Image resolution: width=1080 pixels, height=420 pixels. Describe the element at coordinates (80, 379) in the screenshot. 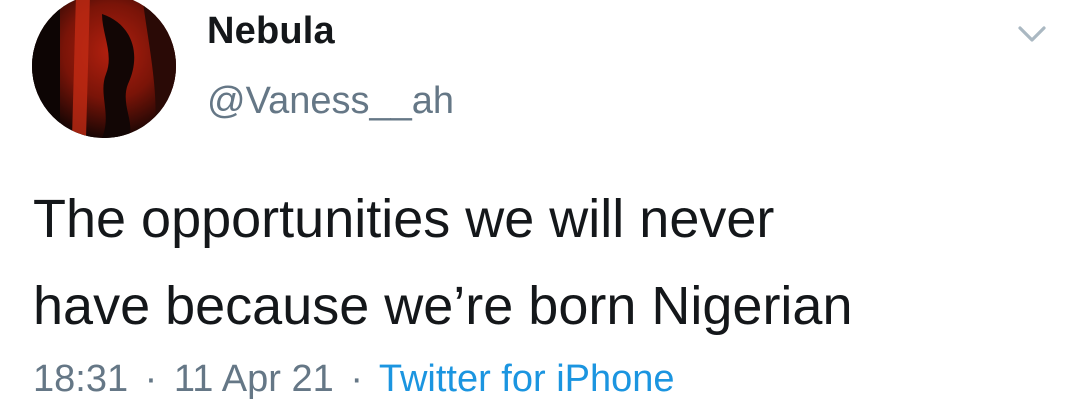

I see `tweet-time: 18:31` at that location.